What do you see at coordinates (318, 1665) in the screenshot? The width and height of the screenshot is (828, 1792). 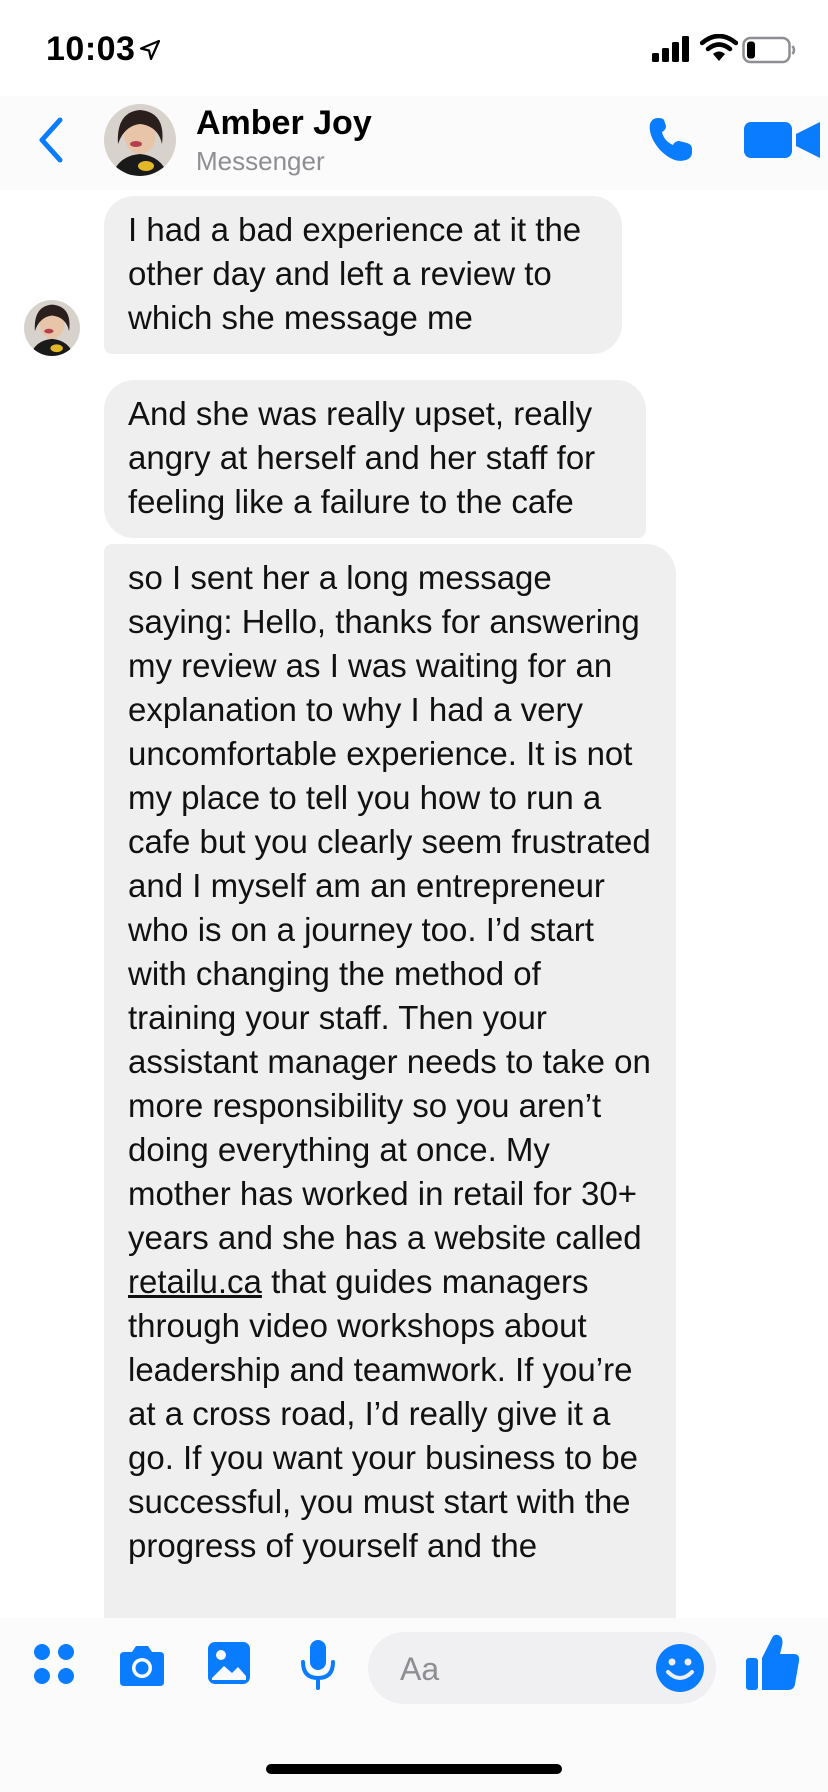 I see `microphone-icon` at bounding box center [318, 1665].